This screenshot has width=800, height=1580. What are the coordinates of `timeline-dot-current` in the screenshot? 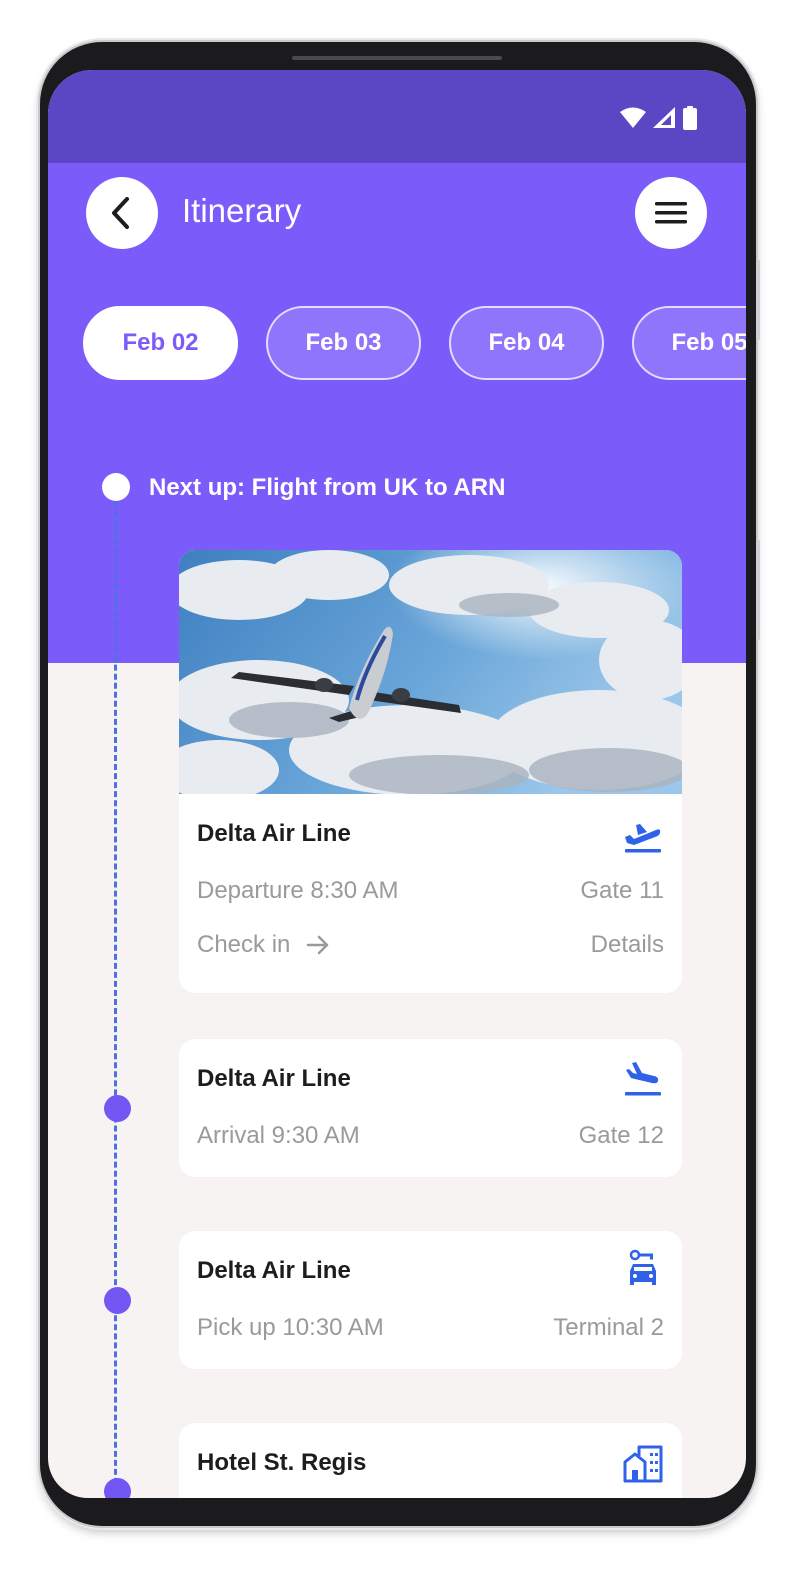 It's located at (116, 487).